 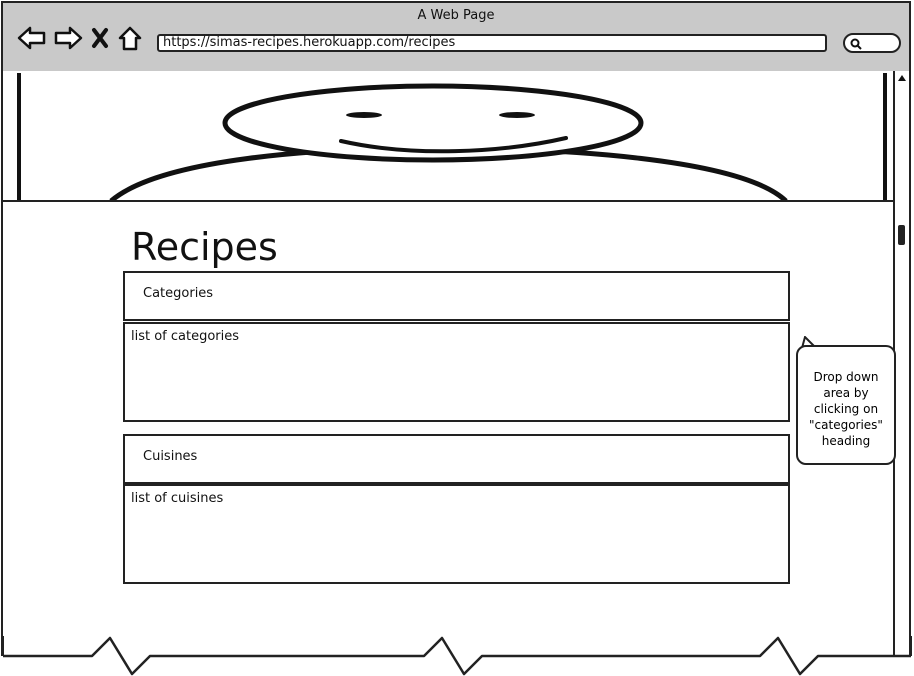 I want to click on forward-arrow-icon, so click(x=68, y=38).